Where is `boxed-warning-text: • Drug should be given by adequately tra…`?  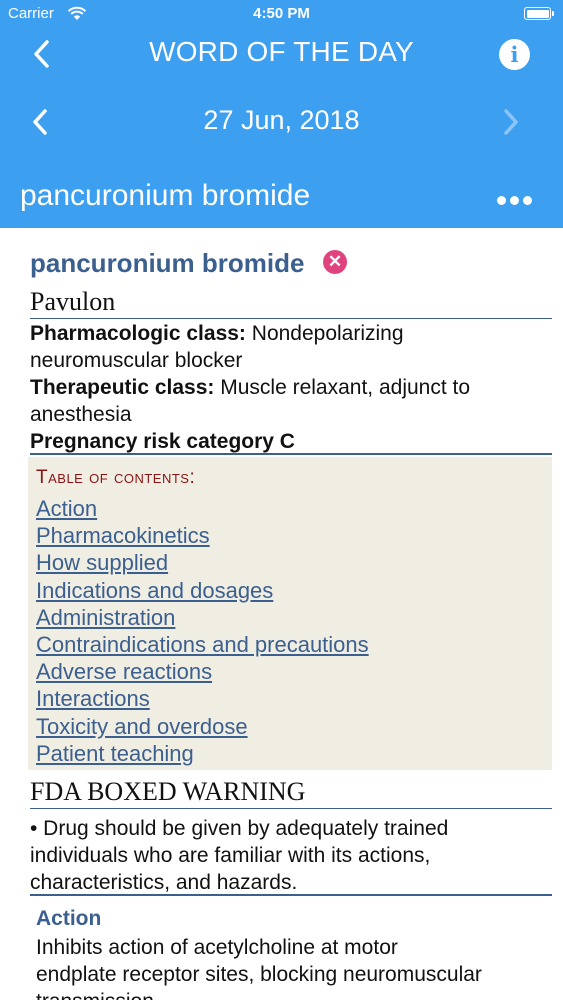
boxed-warning-text: • Drug should be given by adequately tra… is located at coordinates (239, 828).